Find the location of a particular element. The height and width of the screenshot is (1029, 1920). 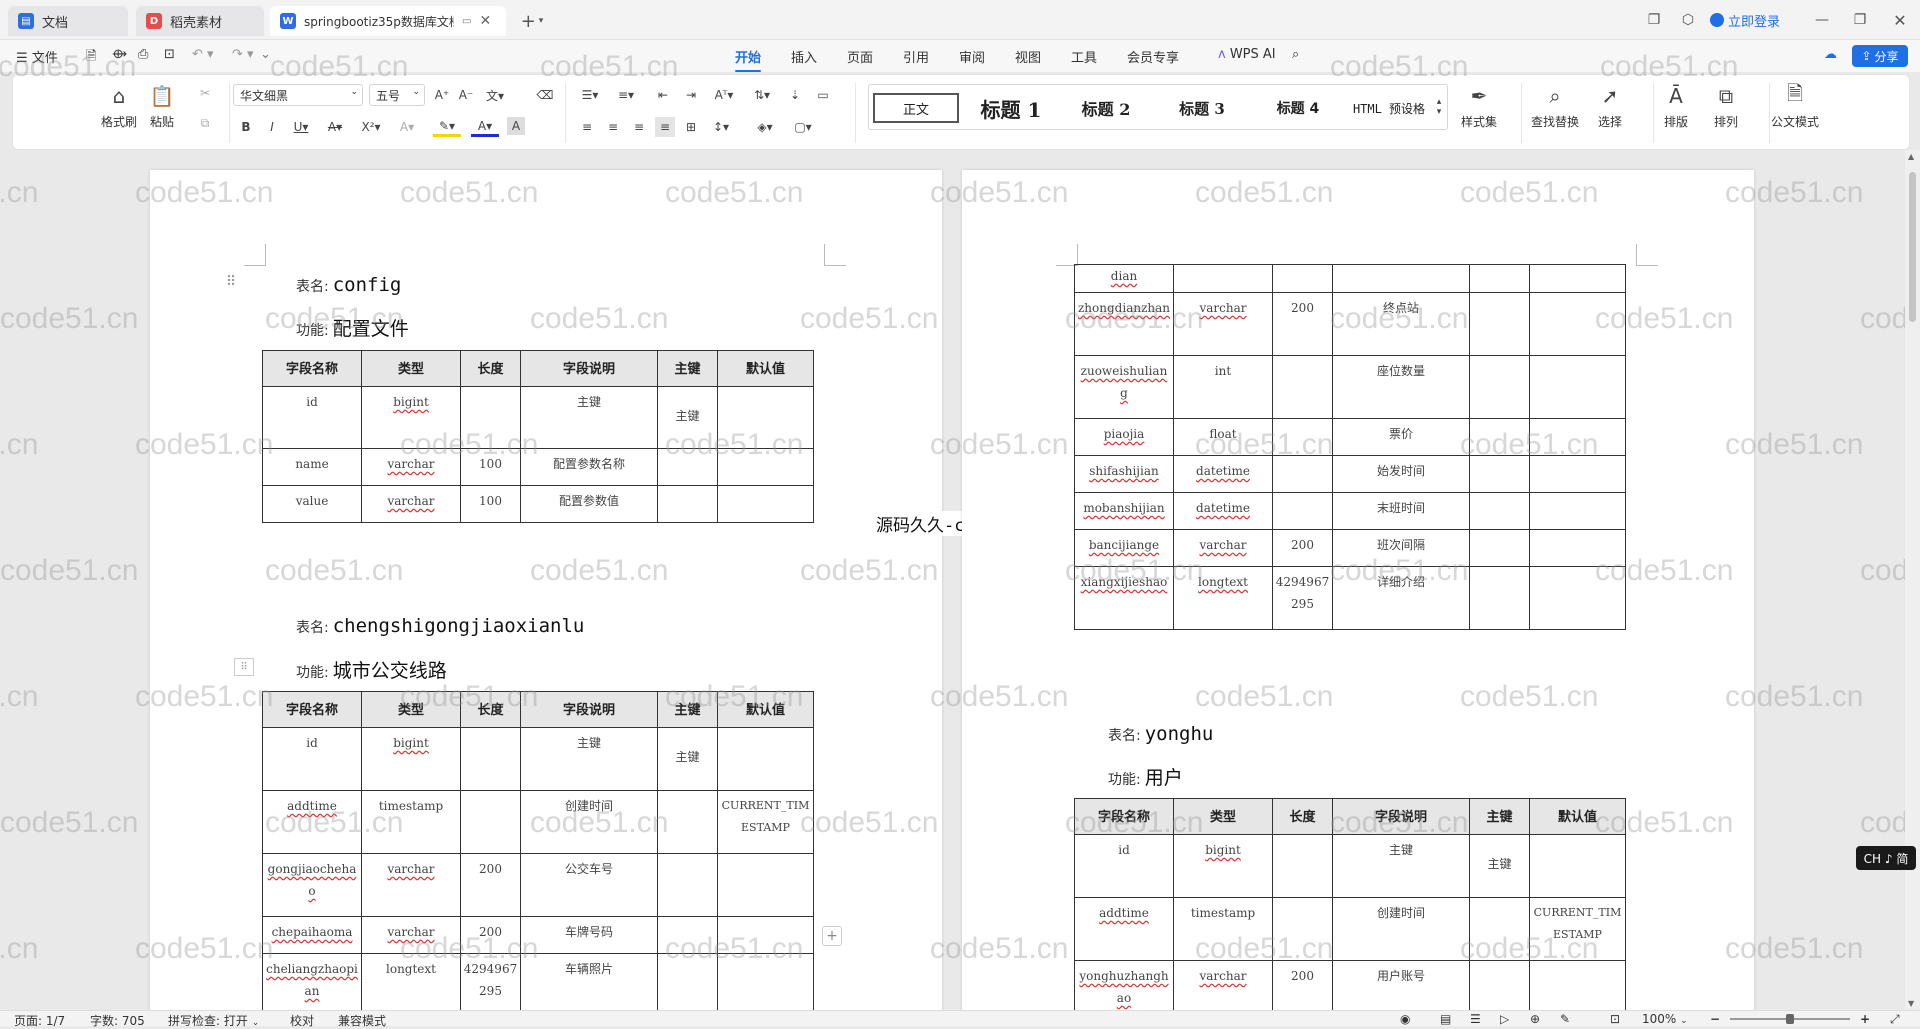

underline-icon: U▾ is located at coordinates (301, 127).